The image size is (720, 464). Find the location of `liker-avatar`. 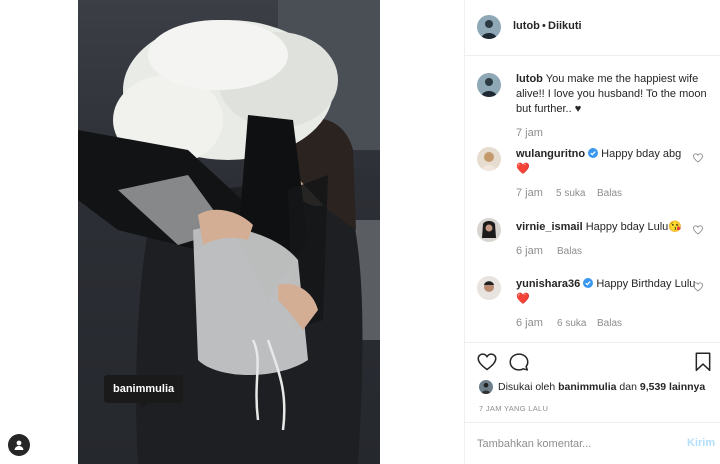

liker-avatar is located at coordinates (486, 387).